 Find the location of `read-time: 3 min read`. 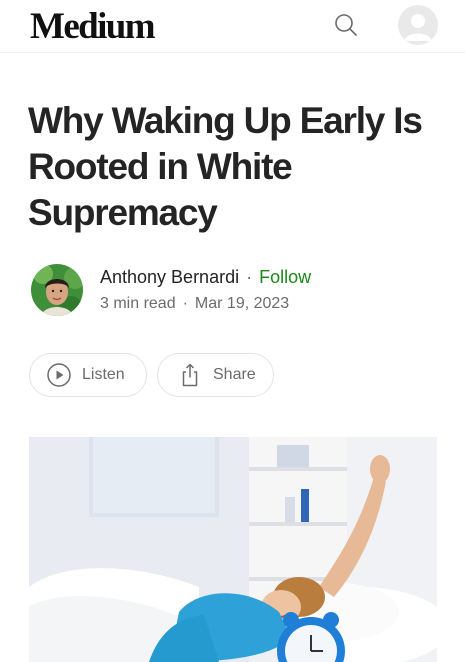

read-time: 3 min read is located at coordinates (138, 303).